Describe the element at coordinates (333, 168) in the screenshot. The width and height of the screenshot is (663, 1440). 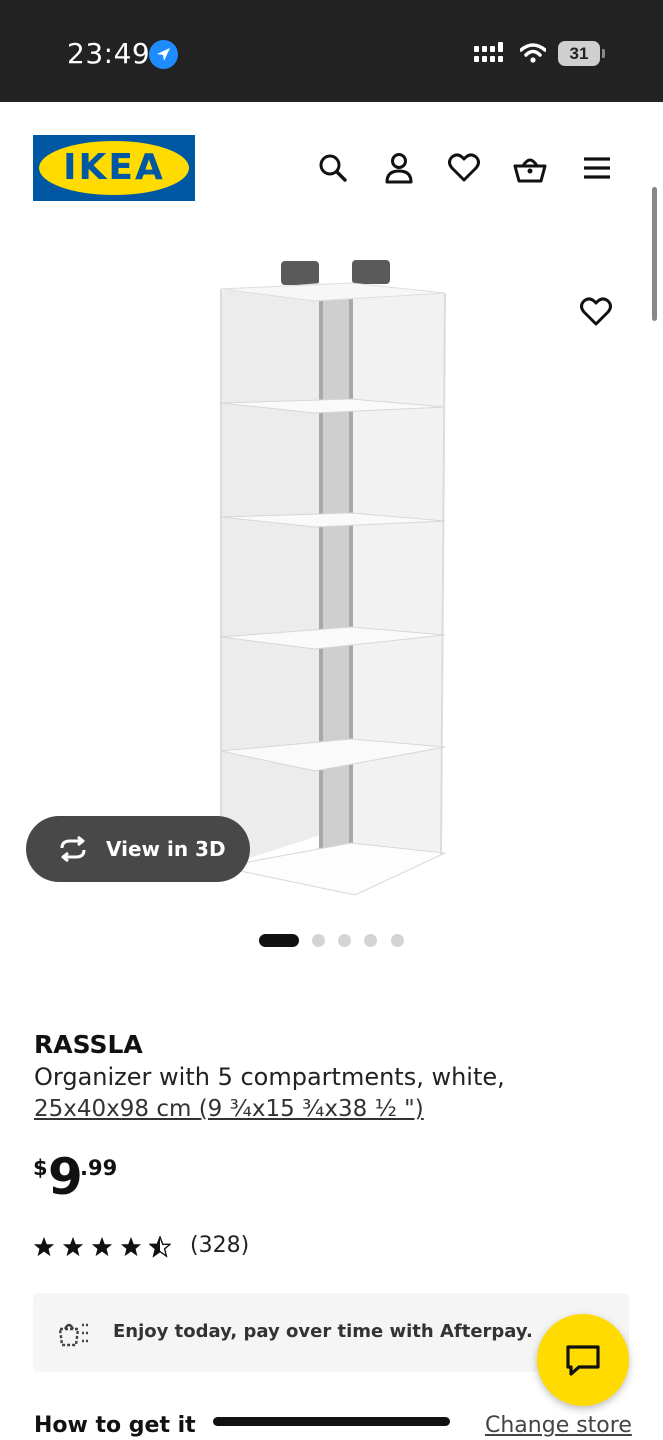
I see `search-icon` at that location.